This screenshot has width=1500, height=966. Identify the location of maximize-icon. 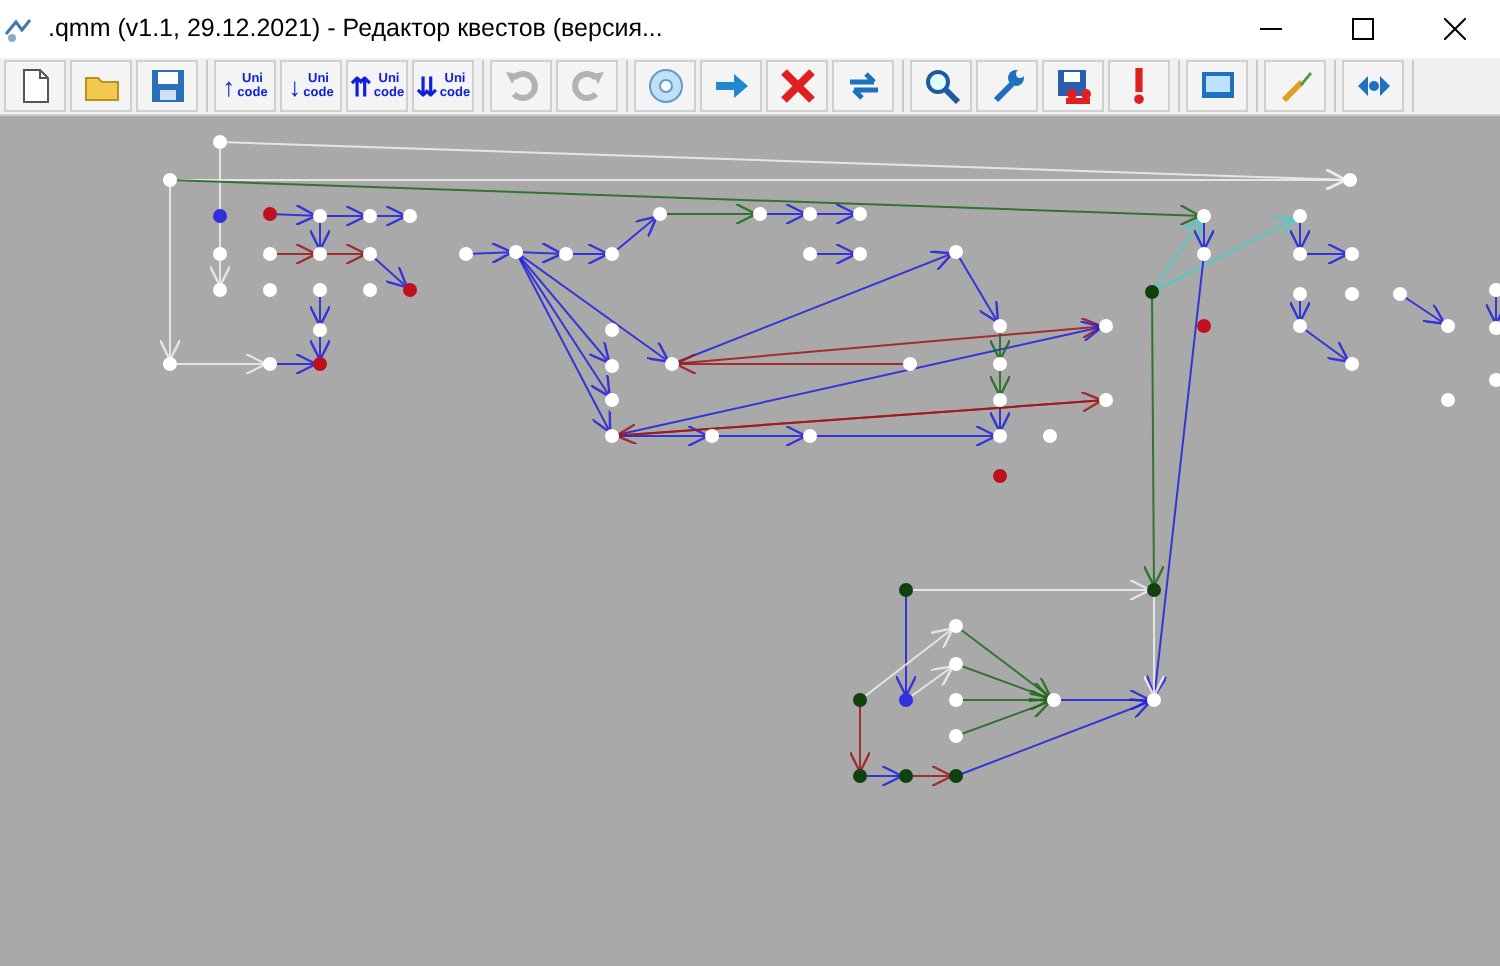
(1362, 29).